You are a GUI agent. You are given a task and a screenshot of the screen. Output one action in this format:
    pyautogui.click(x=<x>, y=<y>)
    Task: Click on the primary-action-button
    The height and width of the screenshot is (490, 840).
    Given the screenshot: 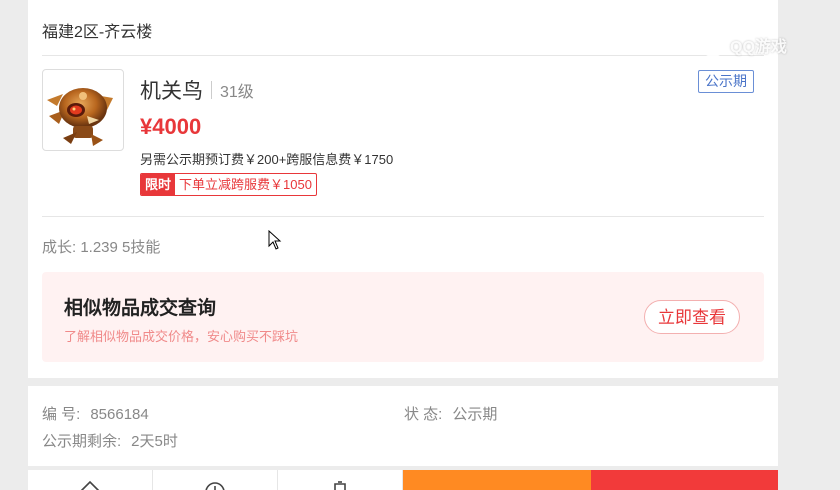 What is the action you would take?
    pyautogui.click(x=684, y=480)
    